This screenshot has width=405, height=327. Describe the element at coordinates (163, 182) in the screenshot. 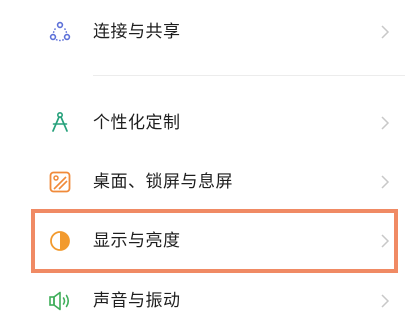

I see `settings-item-label: 桌面、锁屏与息屏` at that location.